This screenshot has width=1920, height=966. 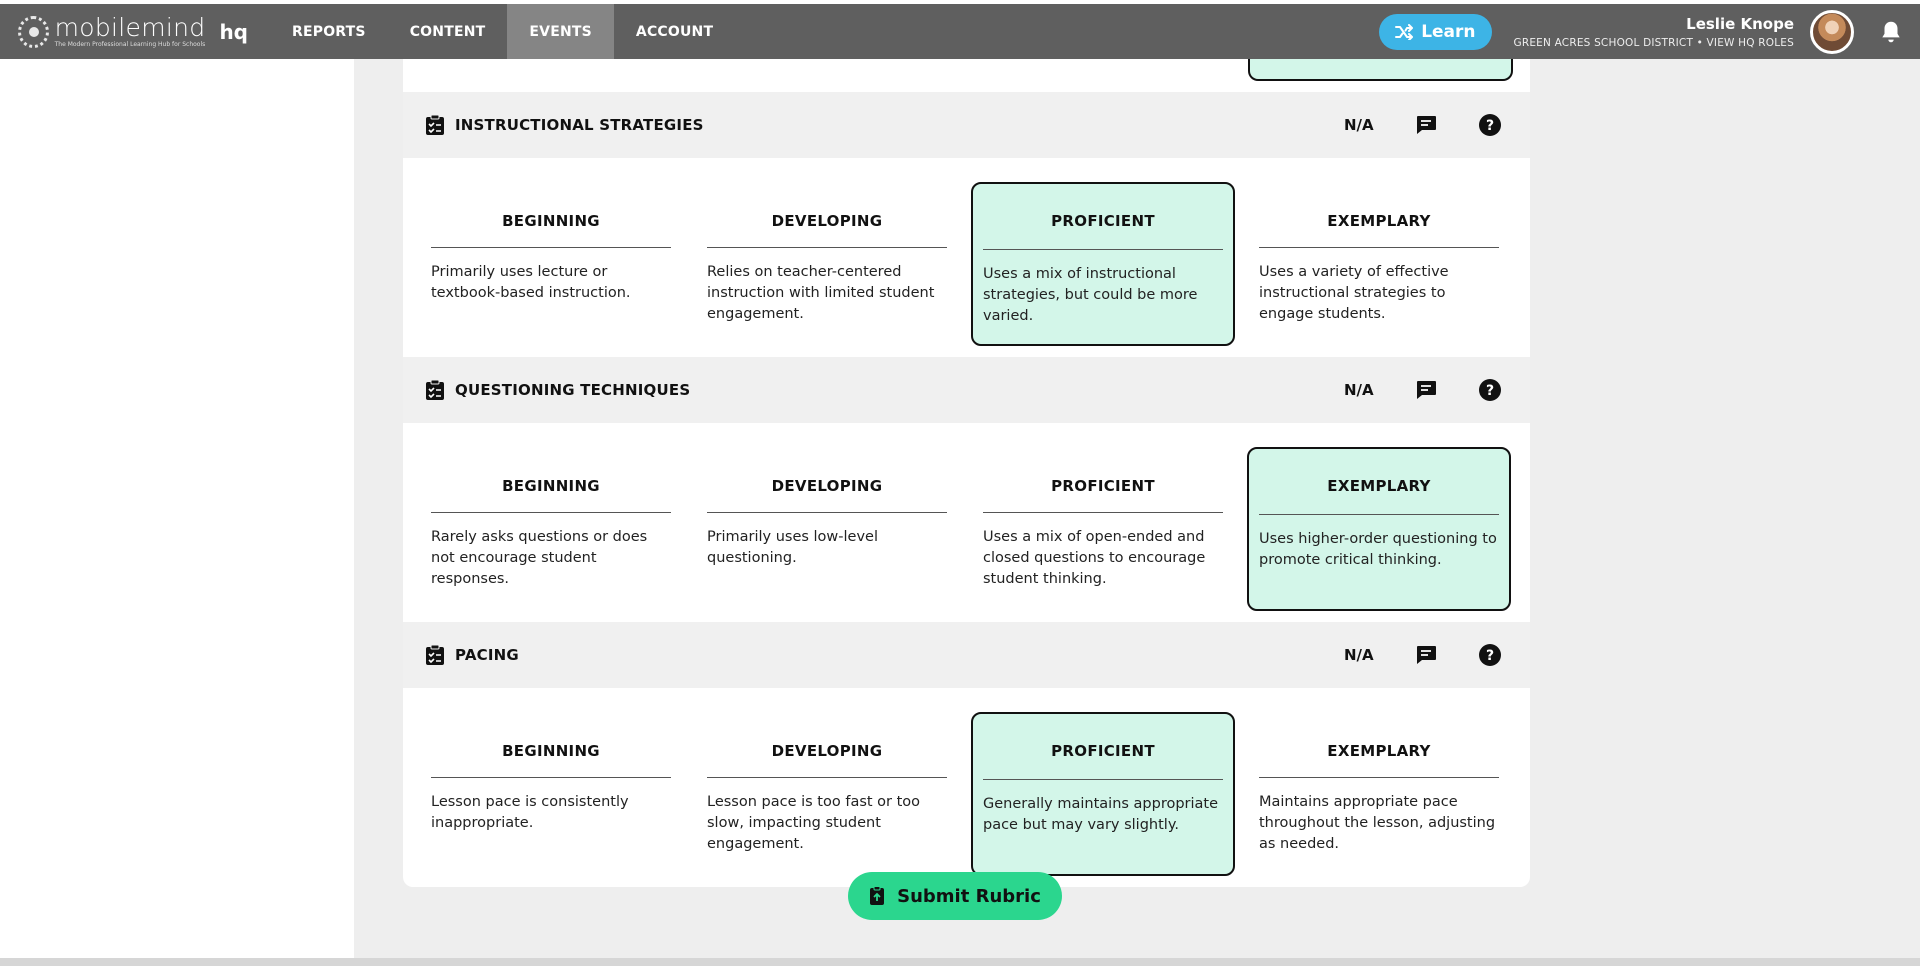 I want to click on level-description: Primarily uses low-level questioning., so click(x=792, y=547).